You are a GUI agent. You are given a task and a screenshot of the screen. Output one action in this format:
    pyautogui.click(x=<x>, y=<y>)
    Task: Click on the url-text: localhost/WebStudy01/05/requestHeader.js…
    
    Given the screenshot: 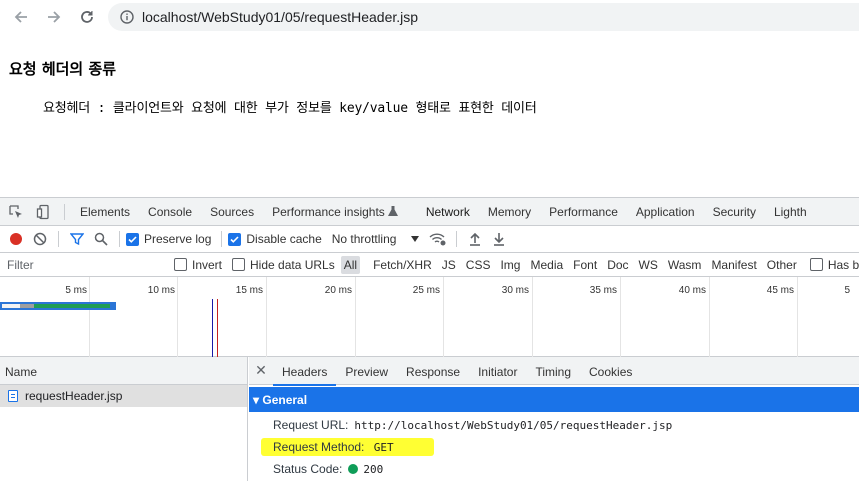 What is the action you would take?
    pyautogui.click(x=280, y=17)
    